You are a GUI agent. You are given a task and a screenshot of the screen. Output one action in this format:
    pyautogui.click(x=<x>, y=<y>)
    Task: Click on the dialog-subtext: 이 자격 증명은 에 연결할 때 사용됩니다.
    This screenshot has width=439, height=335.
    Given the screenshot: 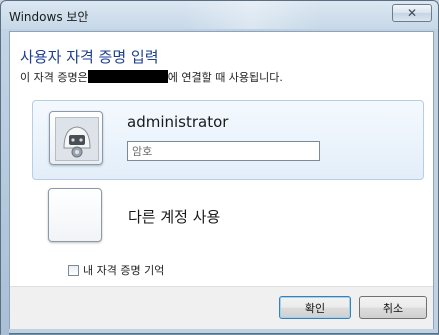 What is the action you would take?
    pyautogui.click(x=151, y=77)
    